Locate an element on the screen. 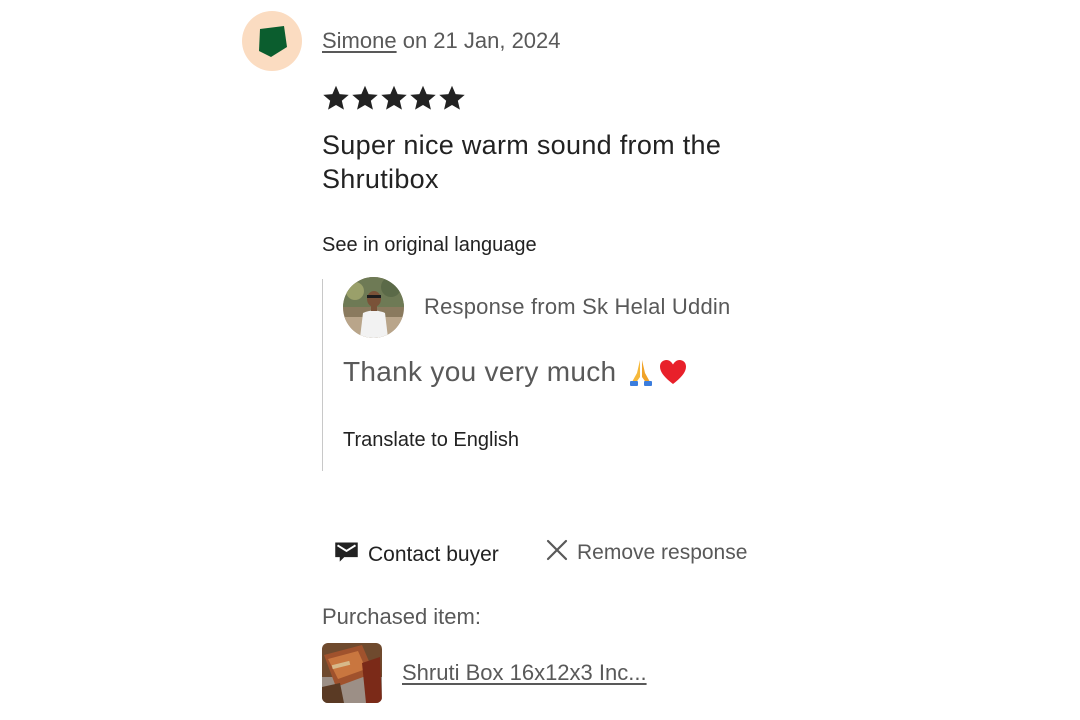 This screenshot has width=1080, height=720. remove-response-button: Remove response is located at coordinates (646, 553).